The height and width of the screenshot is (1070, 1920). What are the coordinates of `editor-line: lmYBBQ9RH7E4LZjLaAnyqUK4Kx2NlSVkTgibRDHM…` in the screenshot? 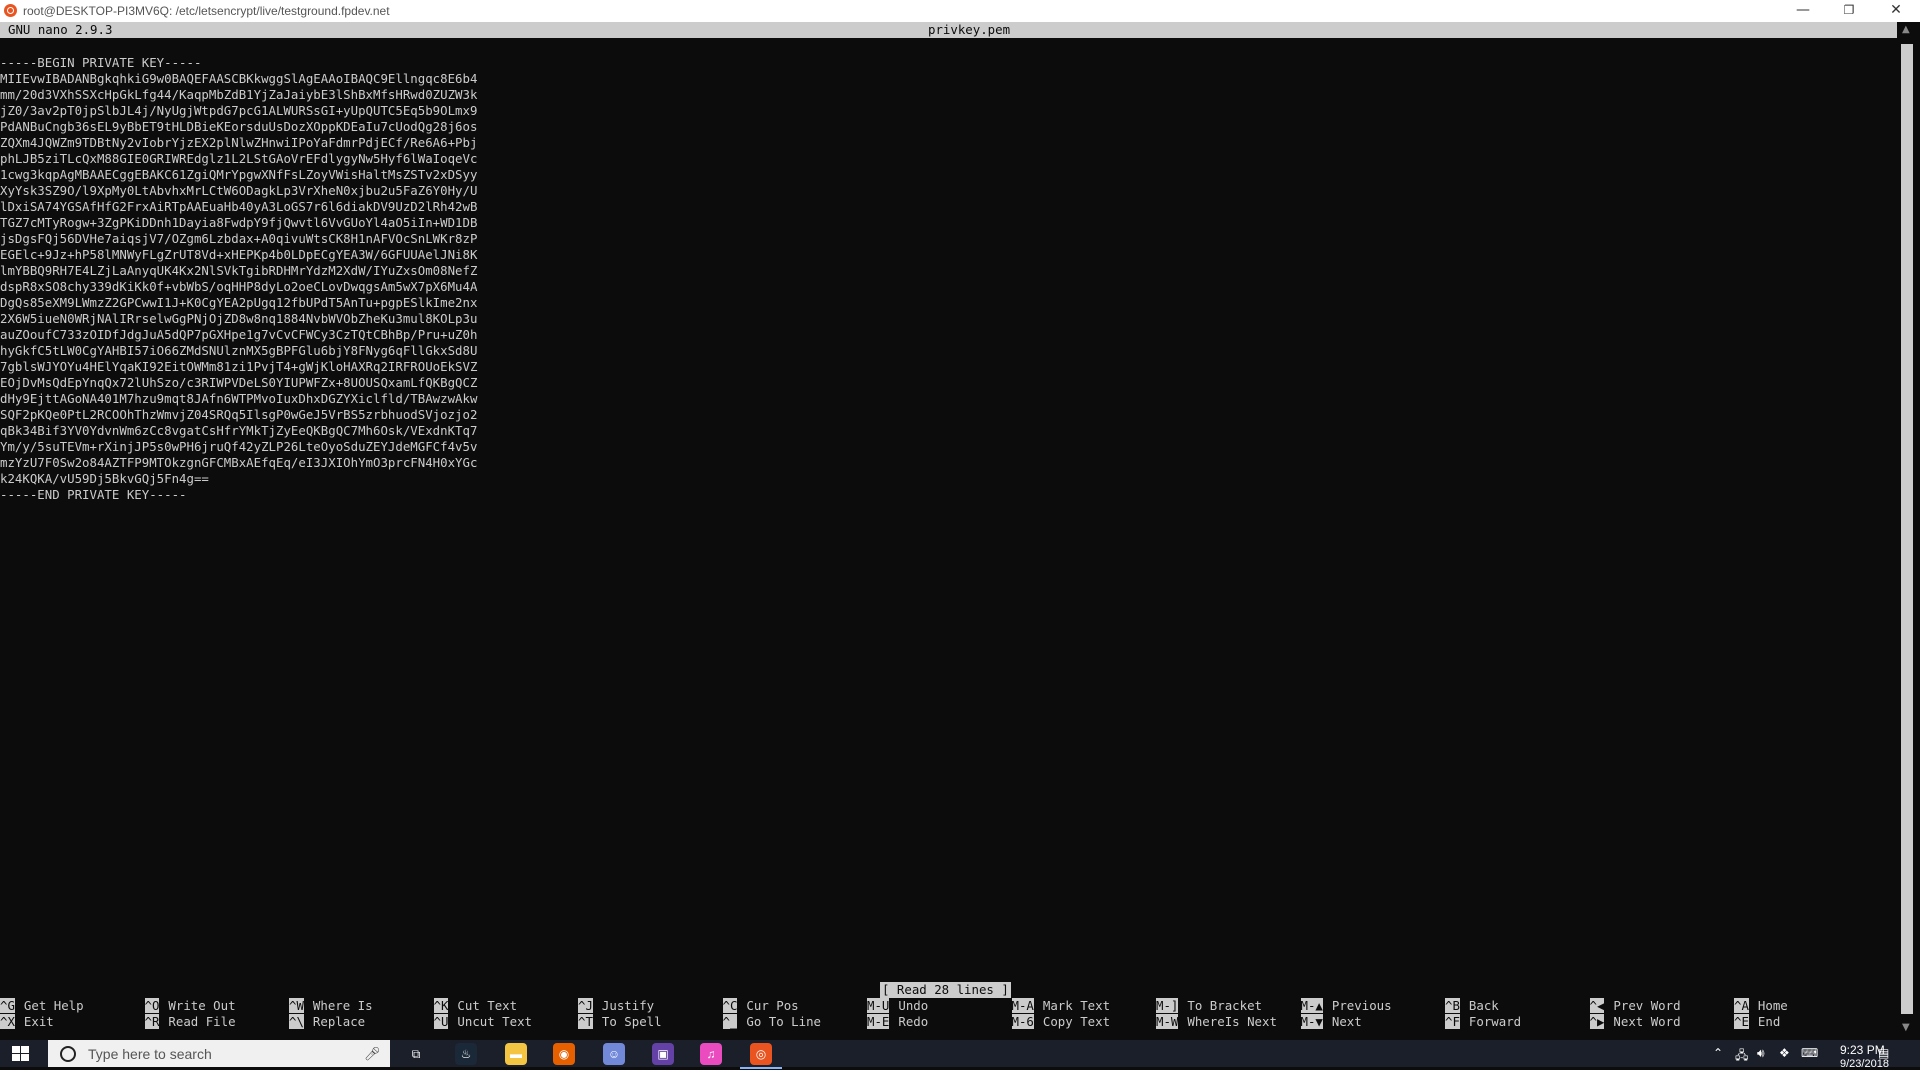 It's located at (239, 270).